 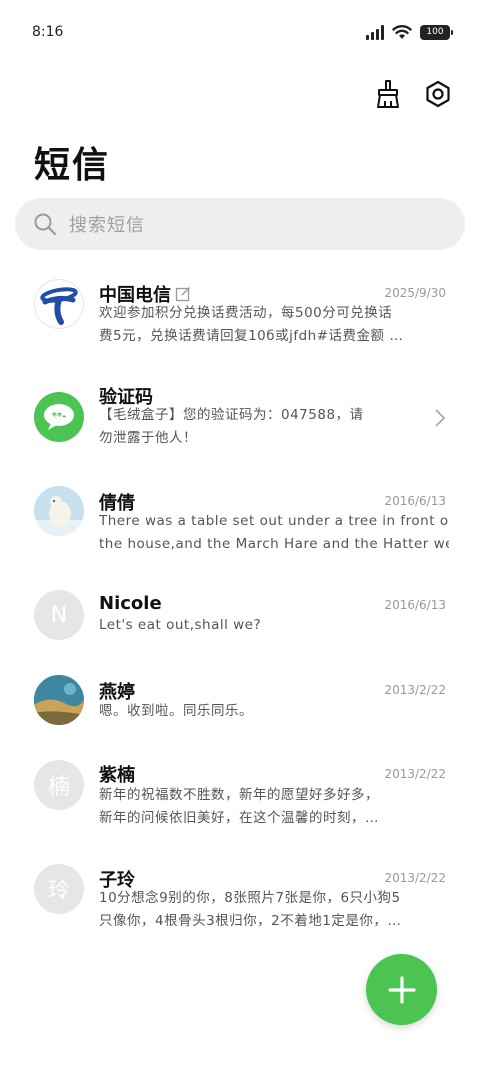 What do you see at coordinates (182, 294) in the screenshot?
I see `edit-icon` at bounding box center [182, 294].